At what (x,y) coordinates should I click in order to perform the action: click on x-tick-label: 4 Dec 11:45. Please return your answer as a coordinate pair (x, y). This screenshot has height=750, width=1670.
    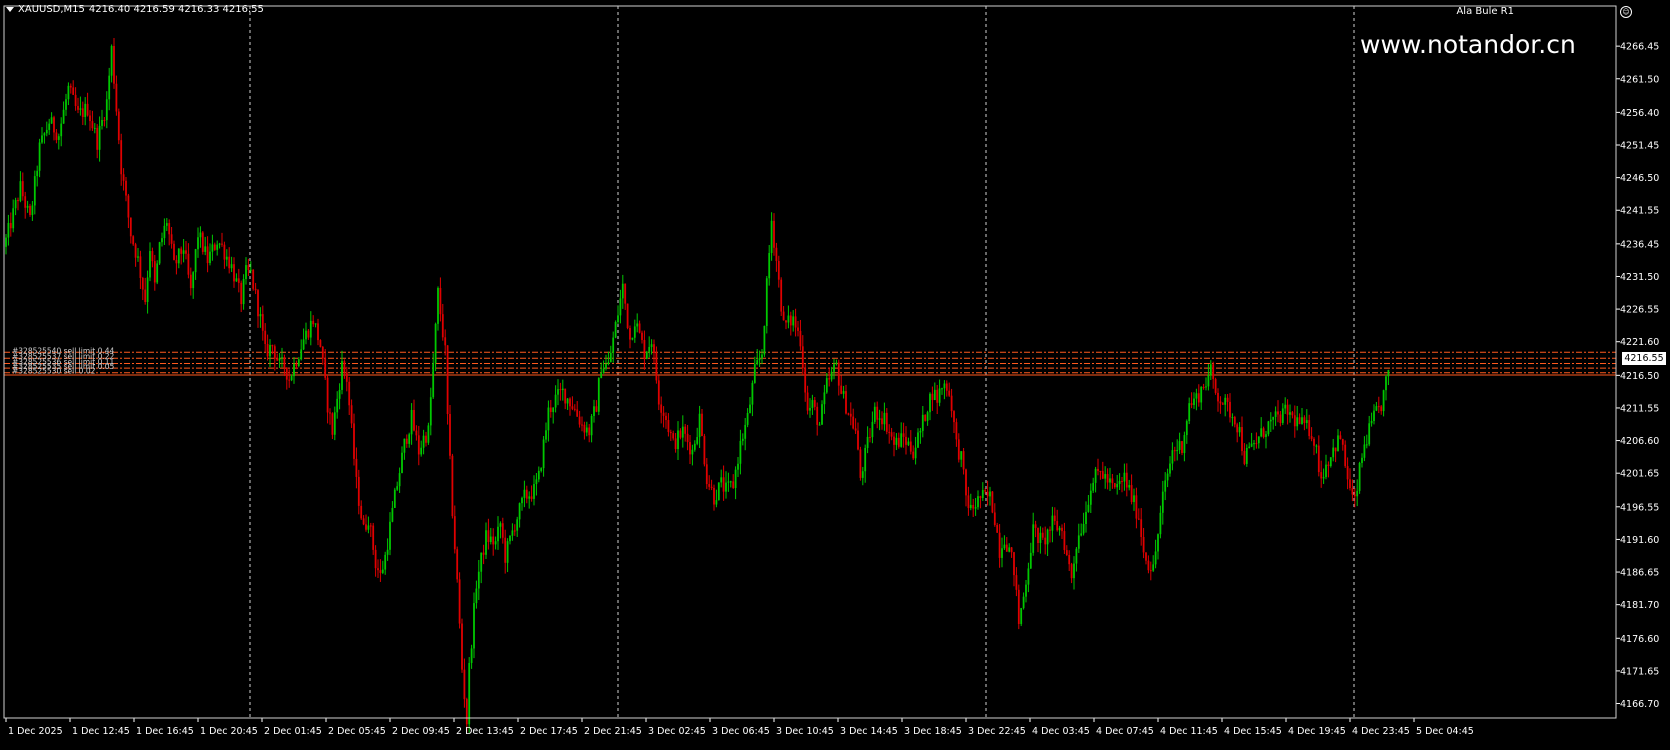
    Looking at the image, I should click on (1189, 731).